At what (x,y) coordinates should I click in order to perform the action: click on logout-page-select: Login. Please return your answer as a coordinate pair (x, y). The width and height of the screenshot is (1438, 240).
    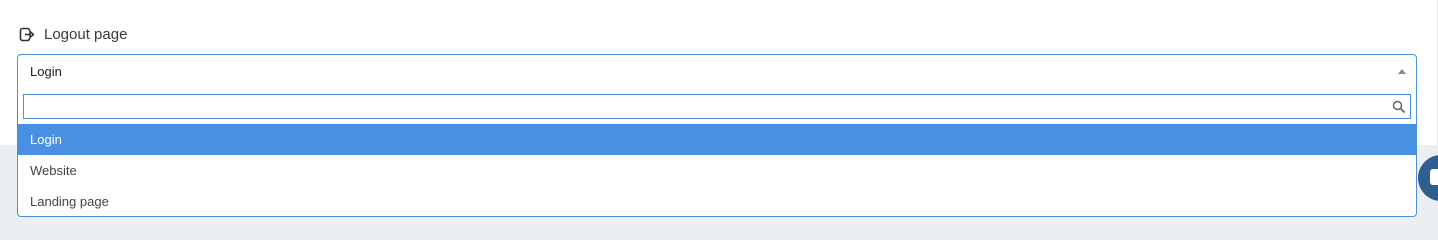
    Looking at the image, I should click on (717, 72).